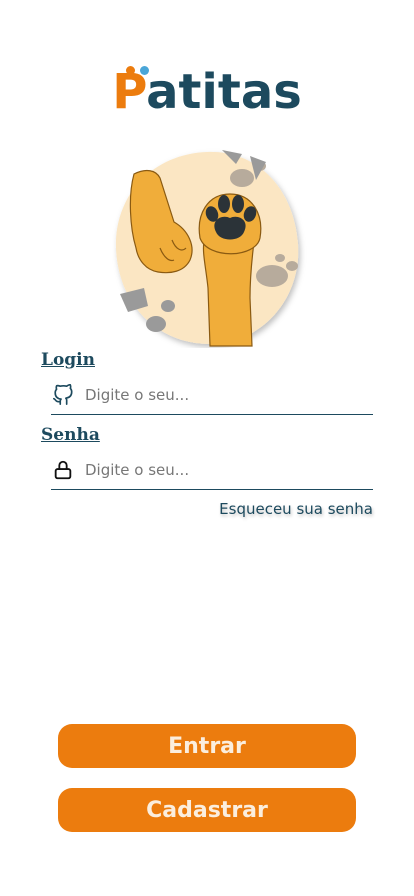 The width and height of the screenshot is (414, 896). I want to click on logo-wordmark: Patitas, so click(207, 92).